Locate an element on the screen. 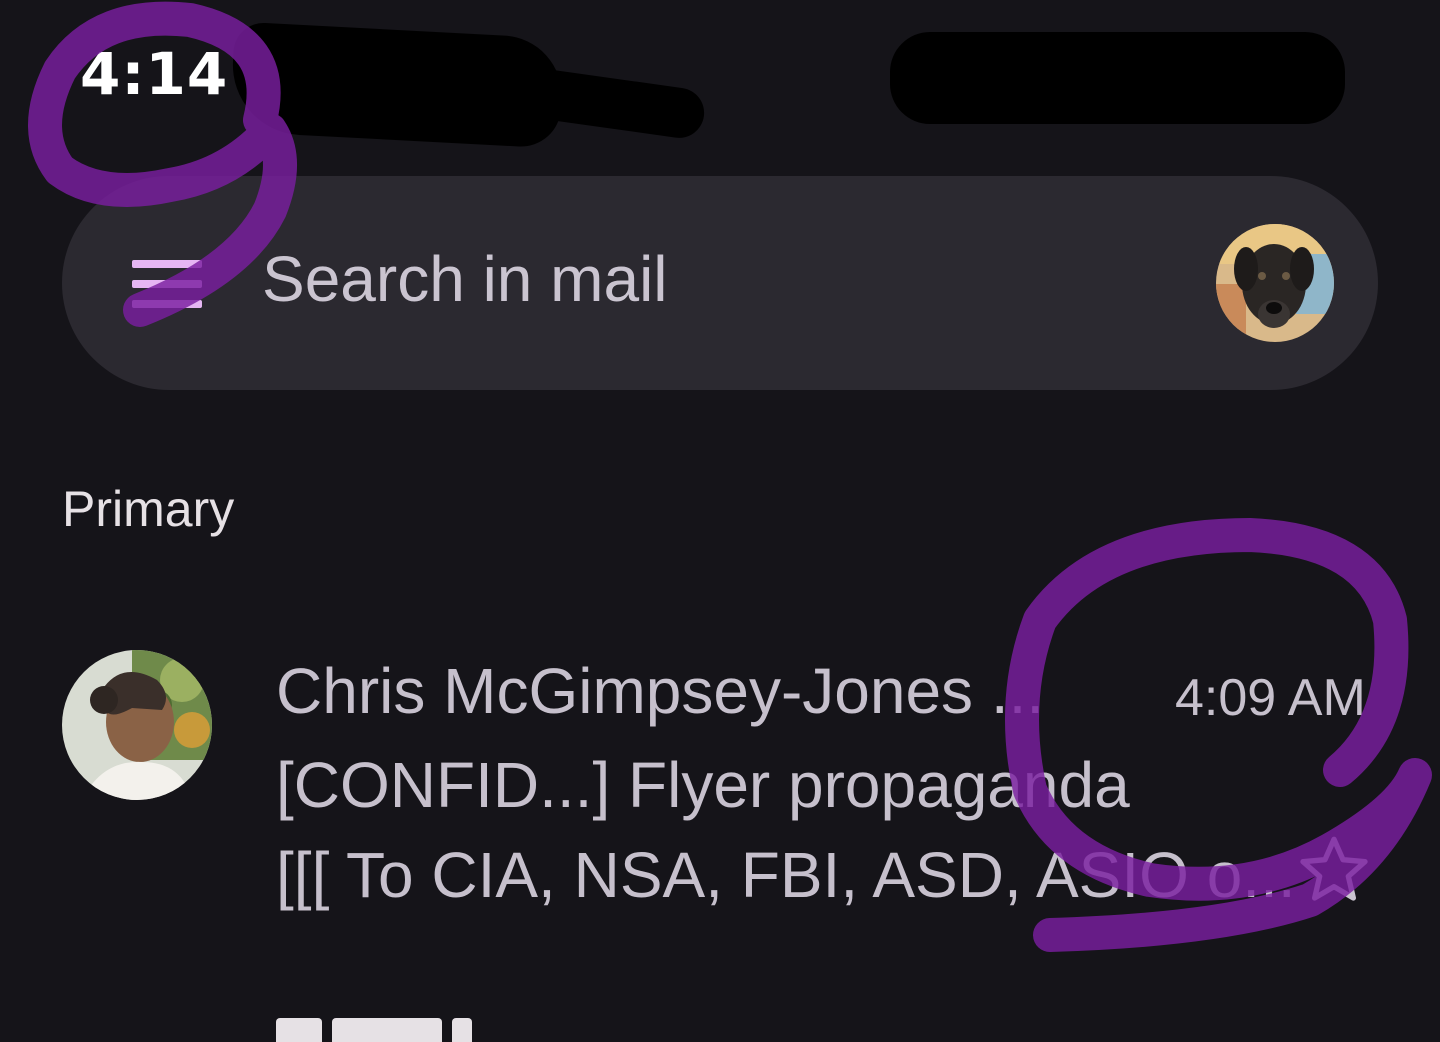 The width and height of the screenshot is (1440, 1042). section-title-primary: Primary is located at coordinates (148, 509).